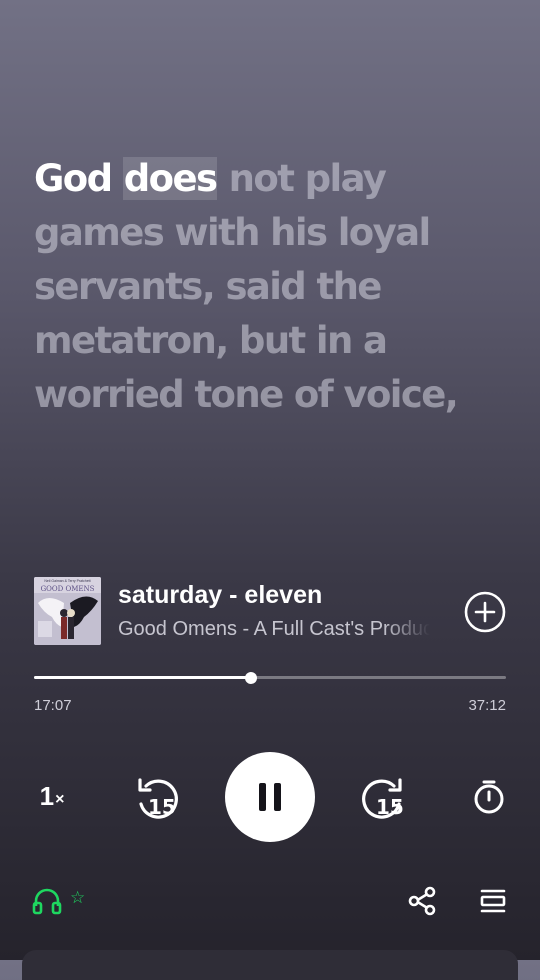 This screenshot has width=540, height=980. What do you see at coordinates (53, 705) in the screenshot?
I see `elapsed-time: 17:07` at bounding box center [53, 705].